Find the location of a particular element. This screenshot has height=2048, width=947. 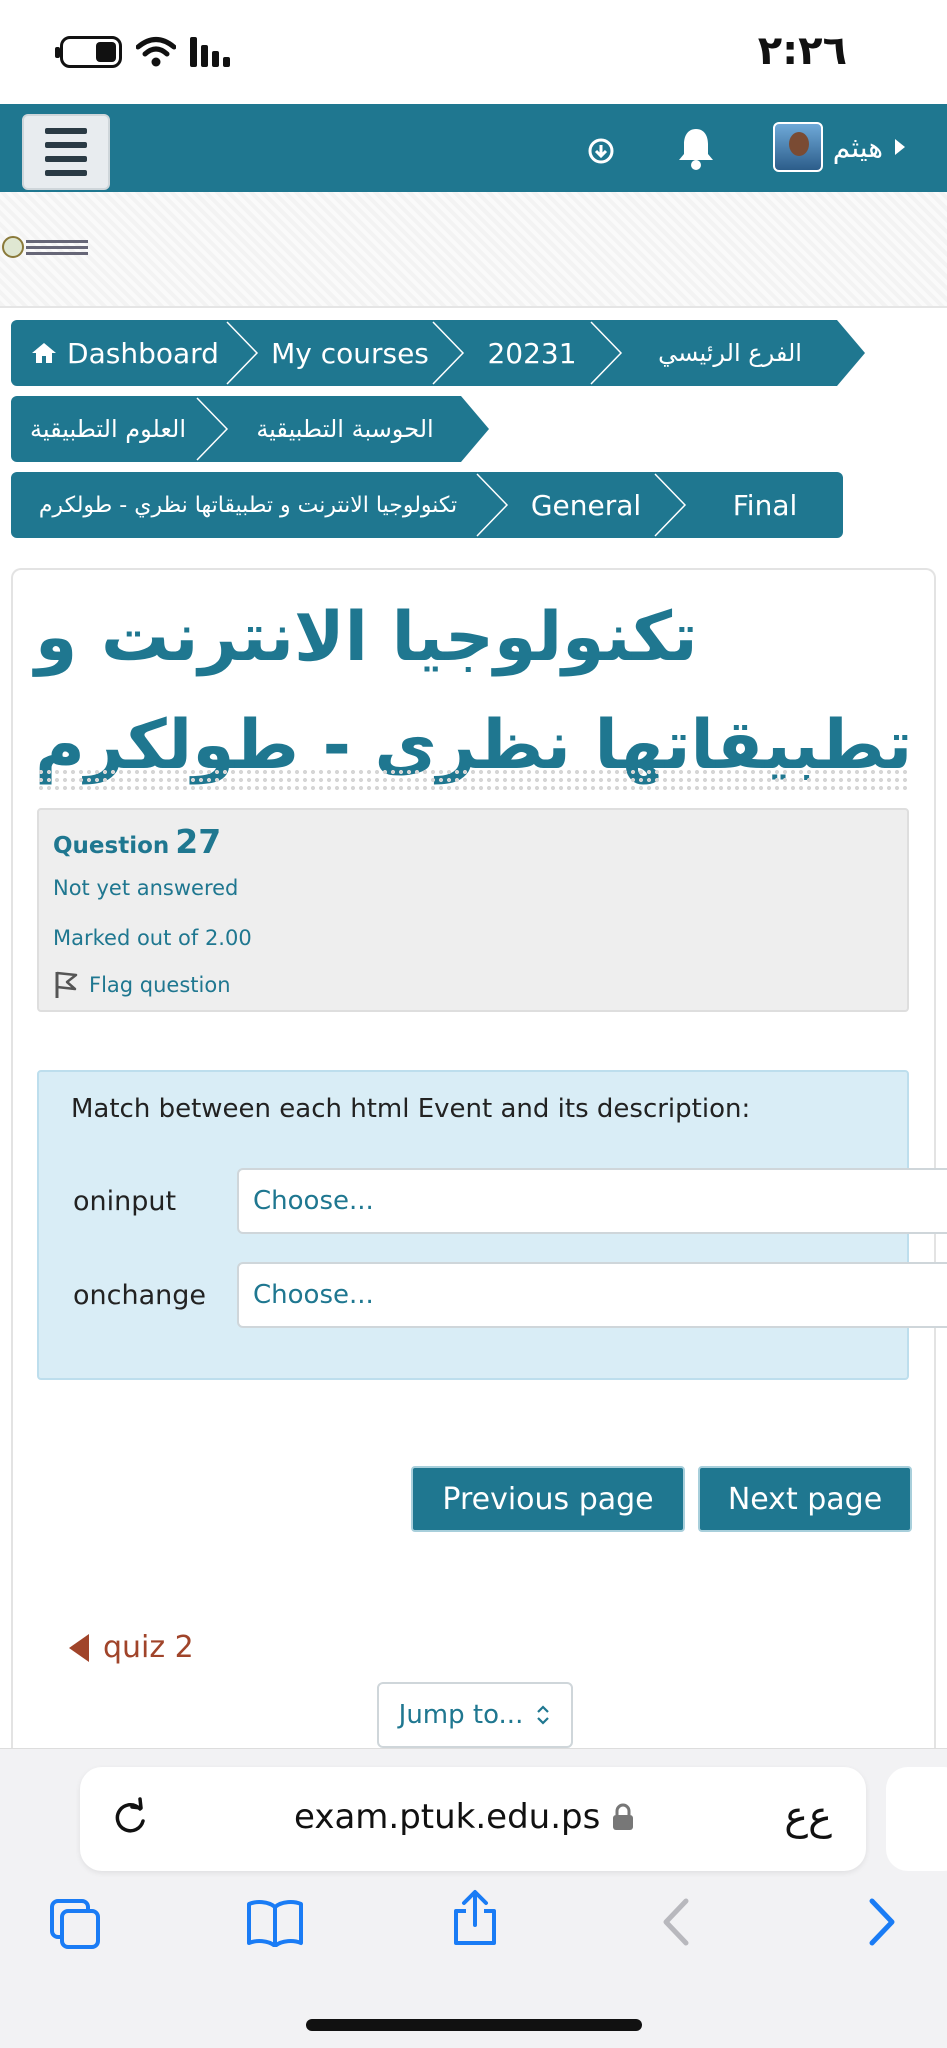

flag-icon is located at coordinates (66, 984).